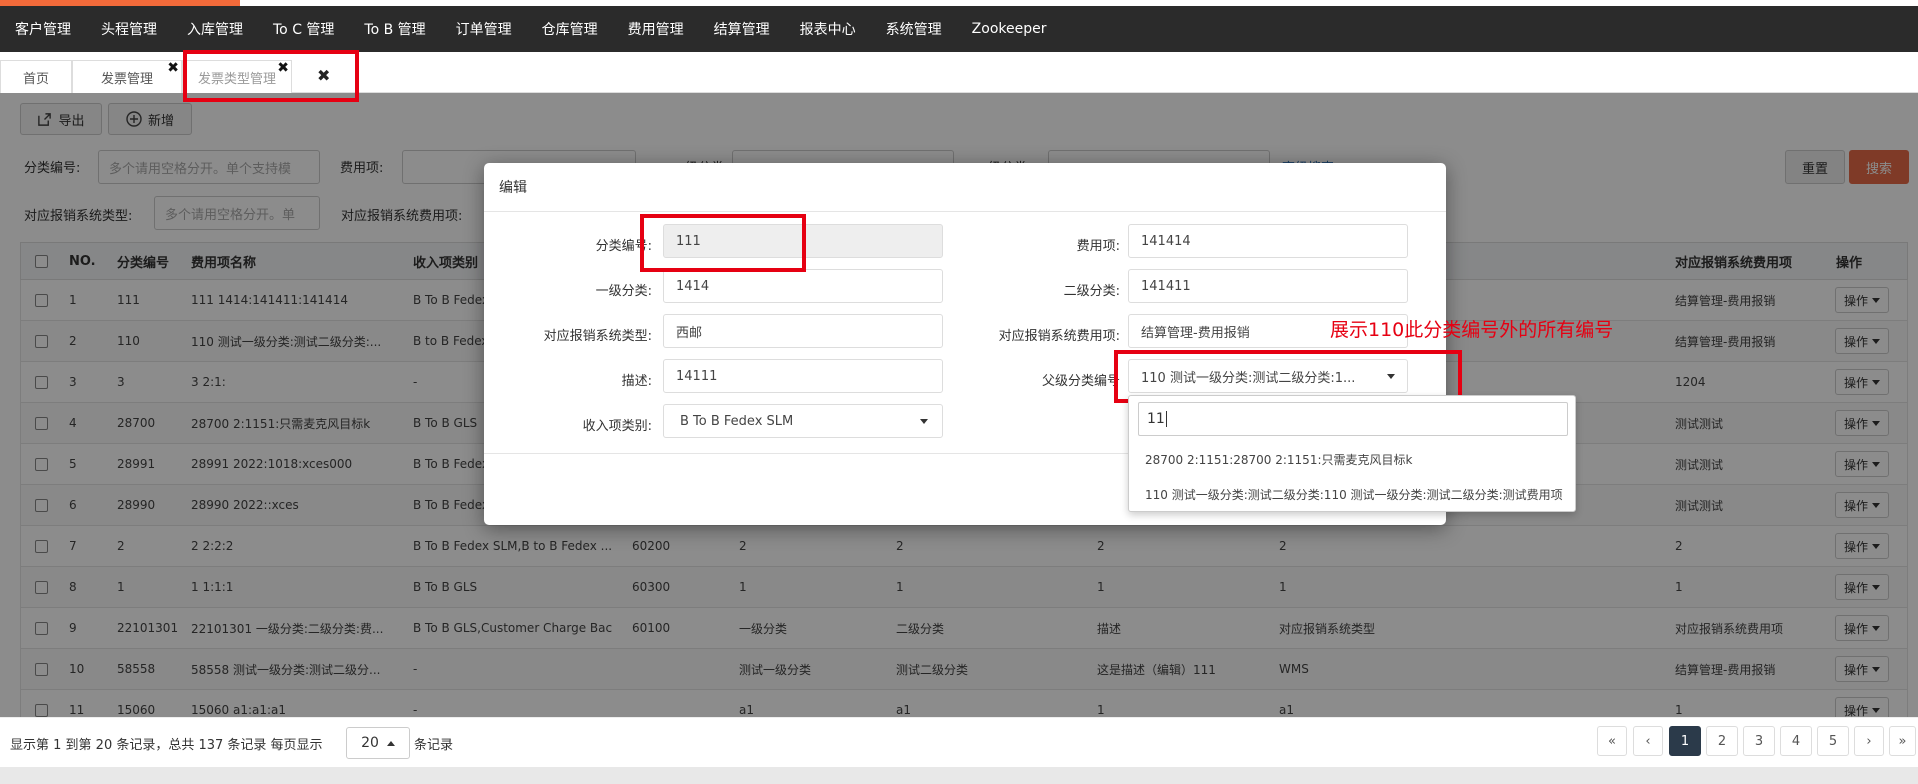  I want to click on modal-level1-input: 1414, so click(803, 286).